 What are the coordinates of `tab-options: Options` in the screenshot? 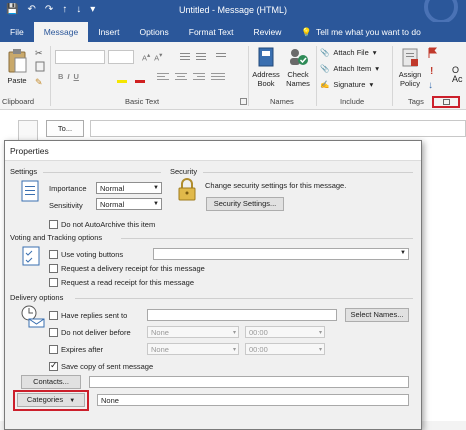 It's located at (153, 32).